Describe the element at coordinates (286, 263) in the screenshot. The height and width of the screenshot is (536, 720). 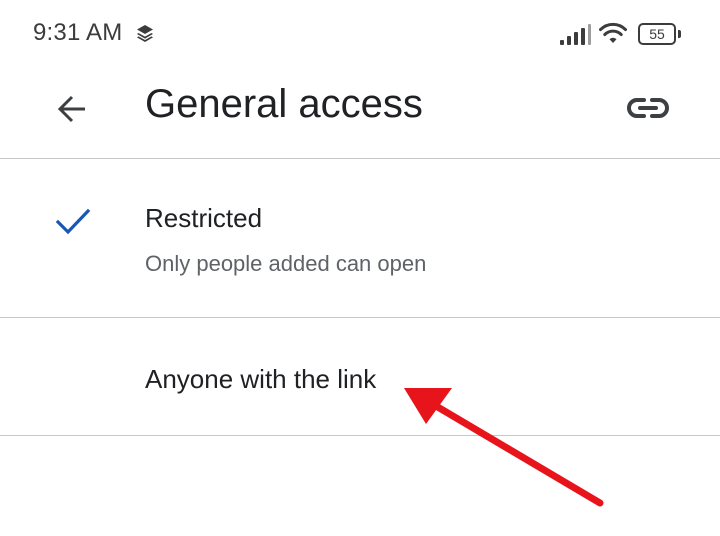
I see `option-sublabel: Only people added can open` at that location.